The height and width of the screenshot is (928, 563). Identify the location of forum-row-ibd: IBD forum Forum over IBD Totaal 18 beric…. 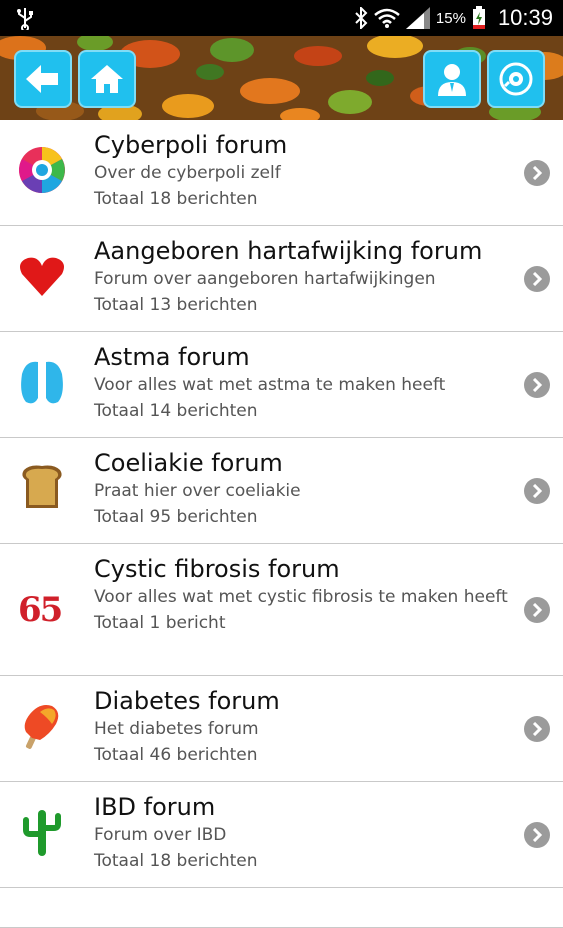
(281, 835).